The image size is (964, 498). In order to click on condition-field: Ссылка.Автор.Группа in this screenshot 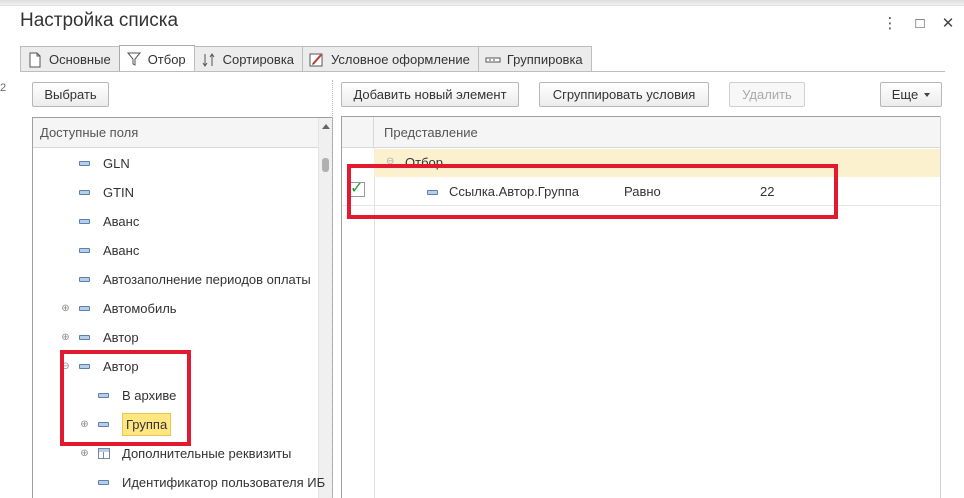, I will do `click(514, 191)`.